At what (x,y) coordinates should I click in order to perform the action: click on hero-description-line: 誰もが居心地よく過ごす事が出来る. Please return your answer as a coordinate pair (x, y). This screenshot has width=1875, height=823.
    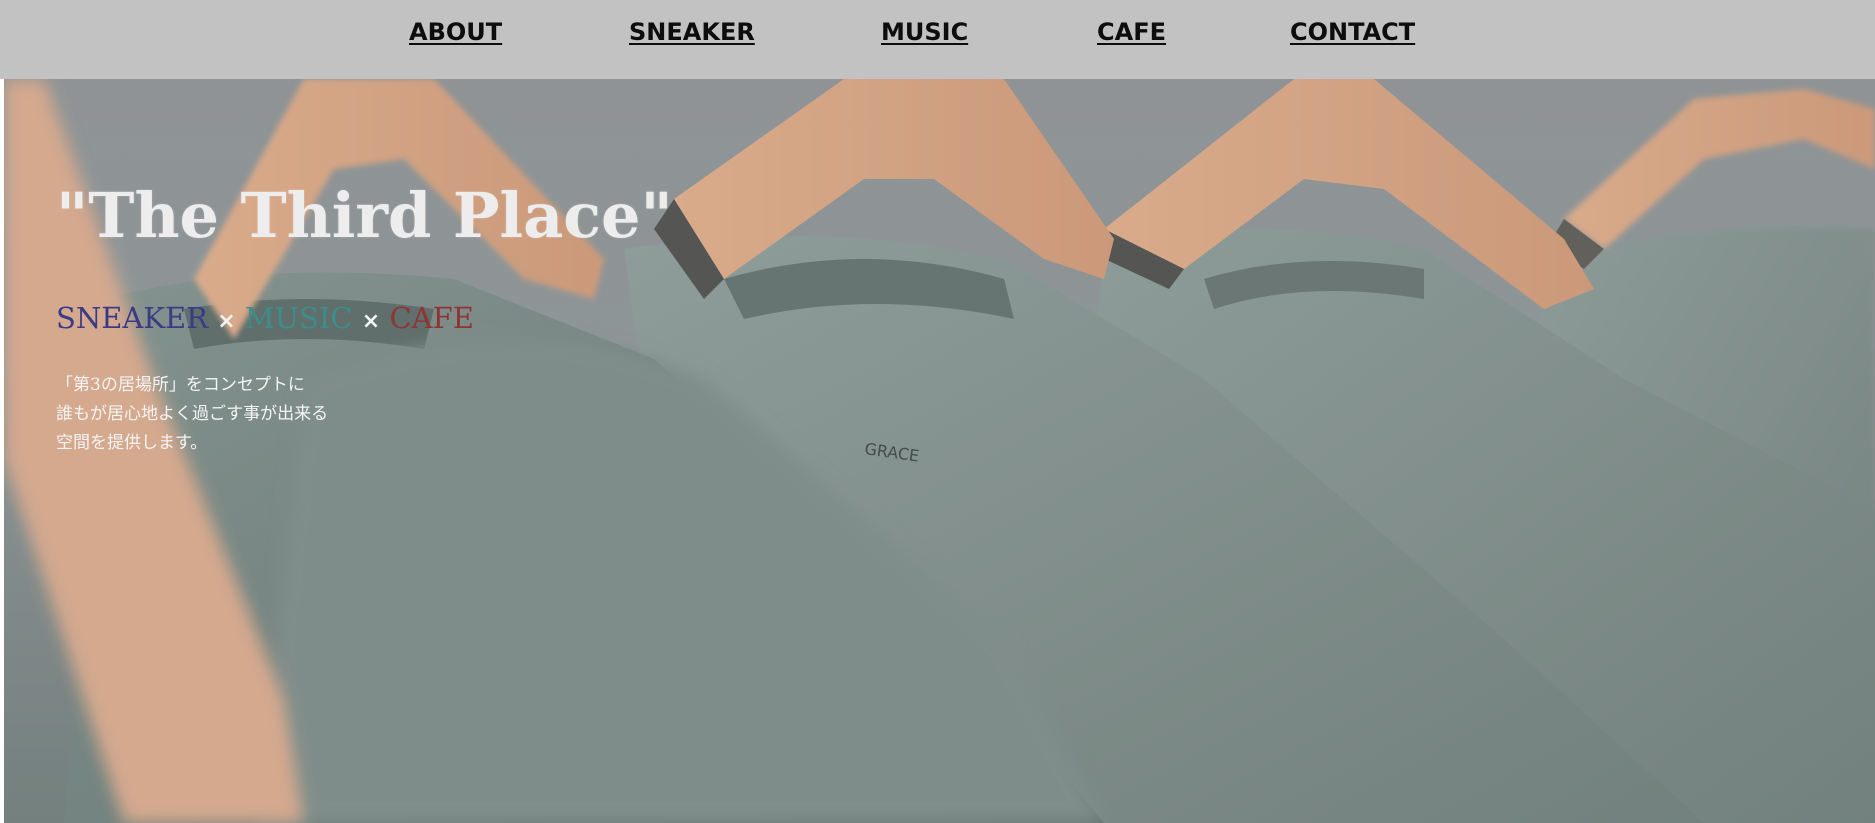
    Looking at the image, I should click on (192, 414).